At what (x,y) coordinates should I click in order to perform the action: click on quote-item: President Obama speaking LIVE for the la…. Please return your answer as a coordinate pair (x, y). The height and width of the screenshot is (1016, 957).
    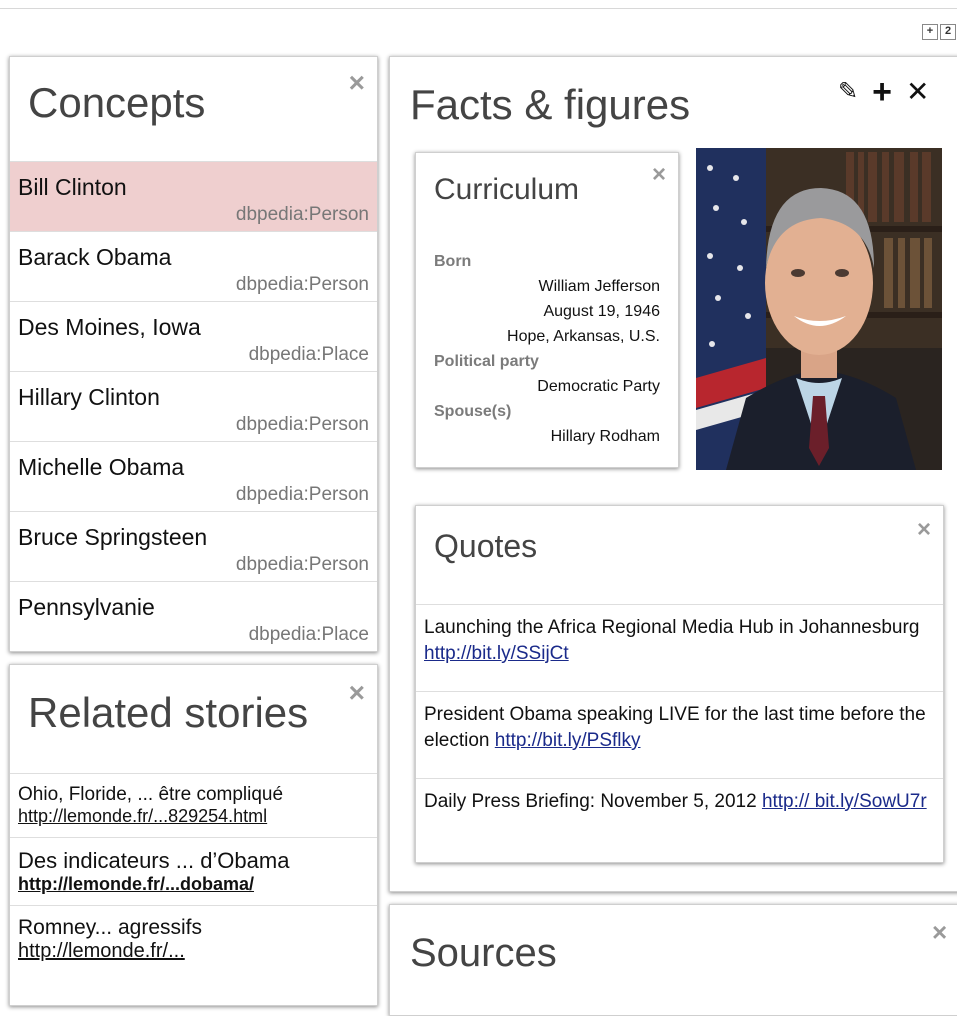
    Looking at the image, I should click on (679, 734).